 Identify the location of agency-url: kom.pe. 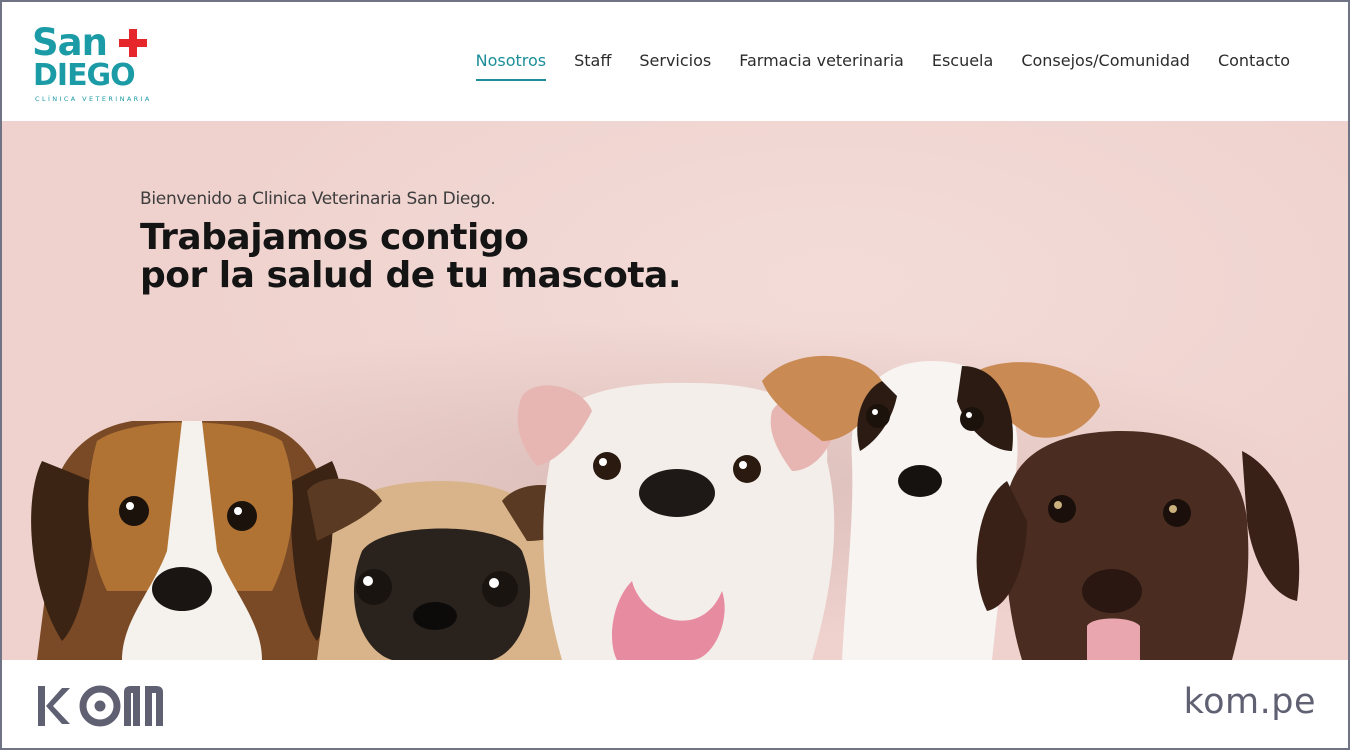
(1250, 702).